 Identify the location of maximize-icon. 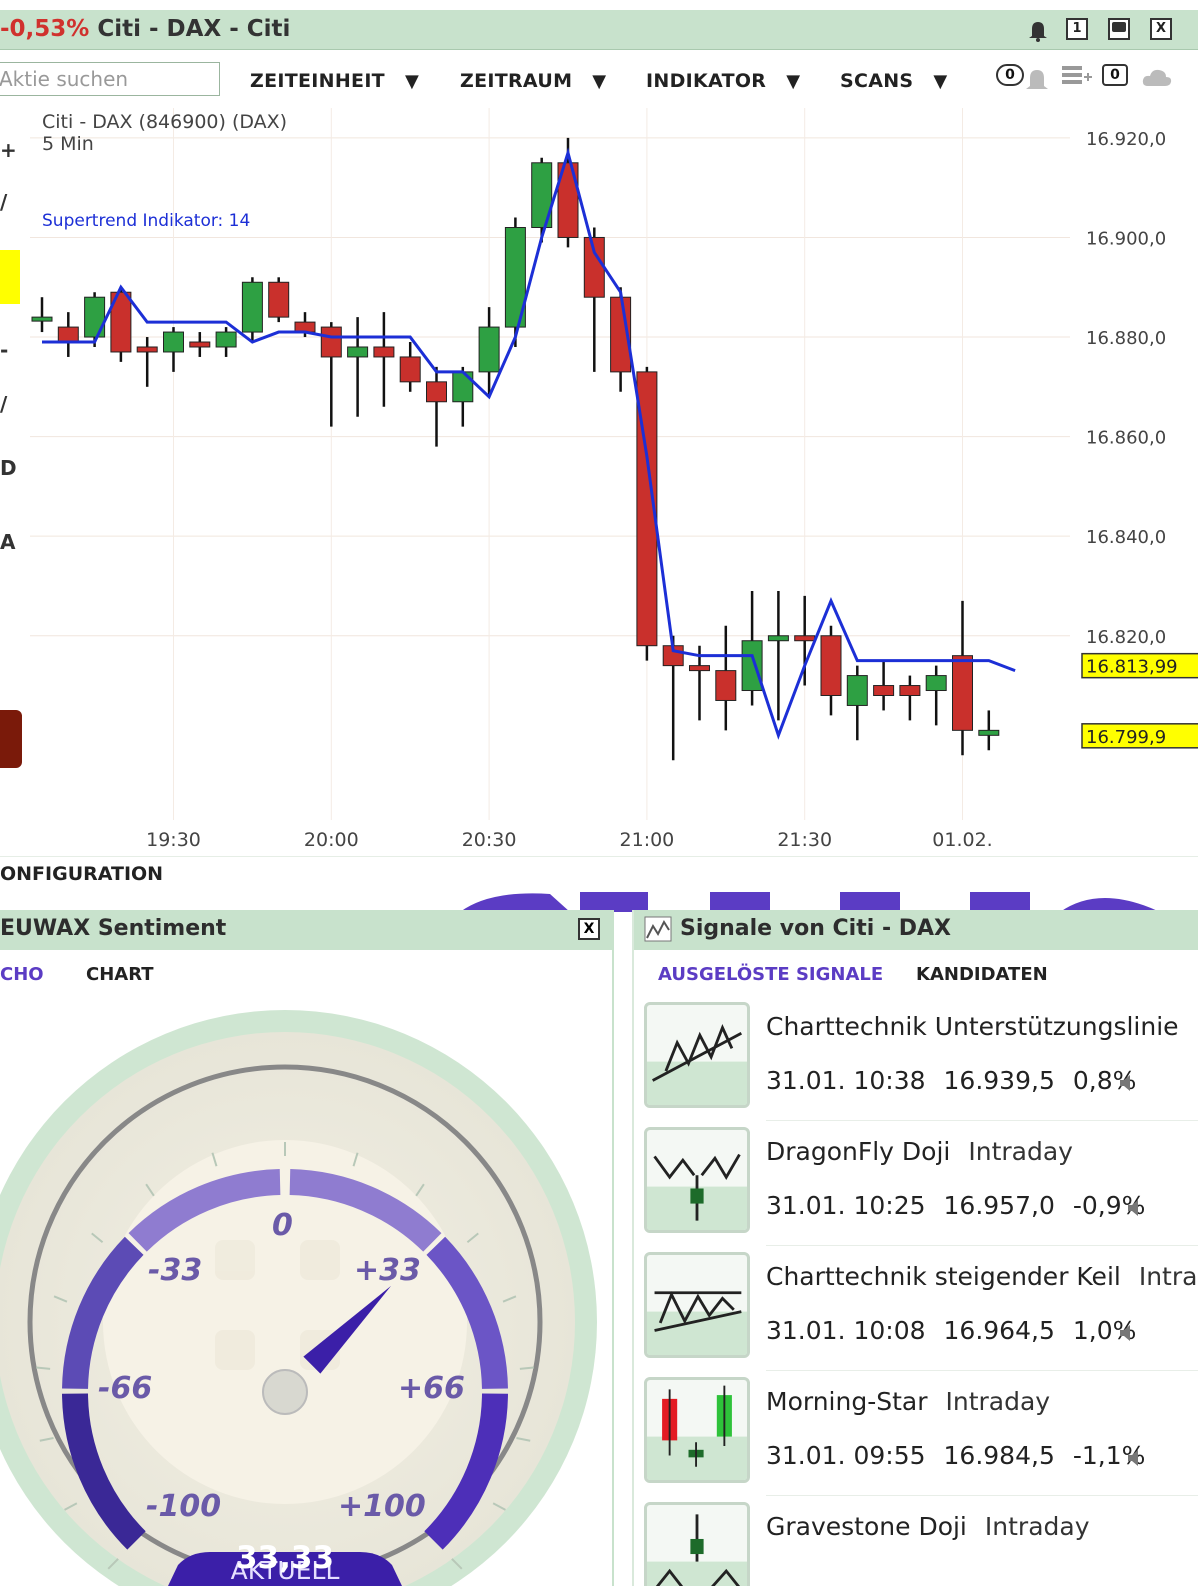
(1119, 27).